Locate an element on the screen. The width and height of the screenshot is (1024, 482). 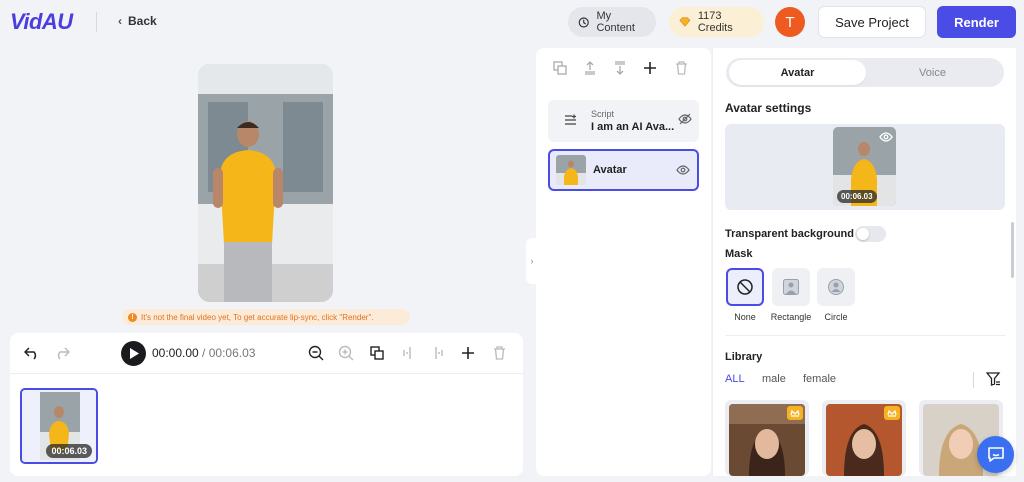
eye-off-icon is located at coordinates (685, 119).